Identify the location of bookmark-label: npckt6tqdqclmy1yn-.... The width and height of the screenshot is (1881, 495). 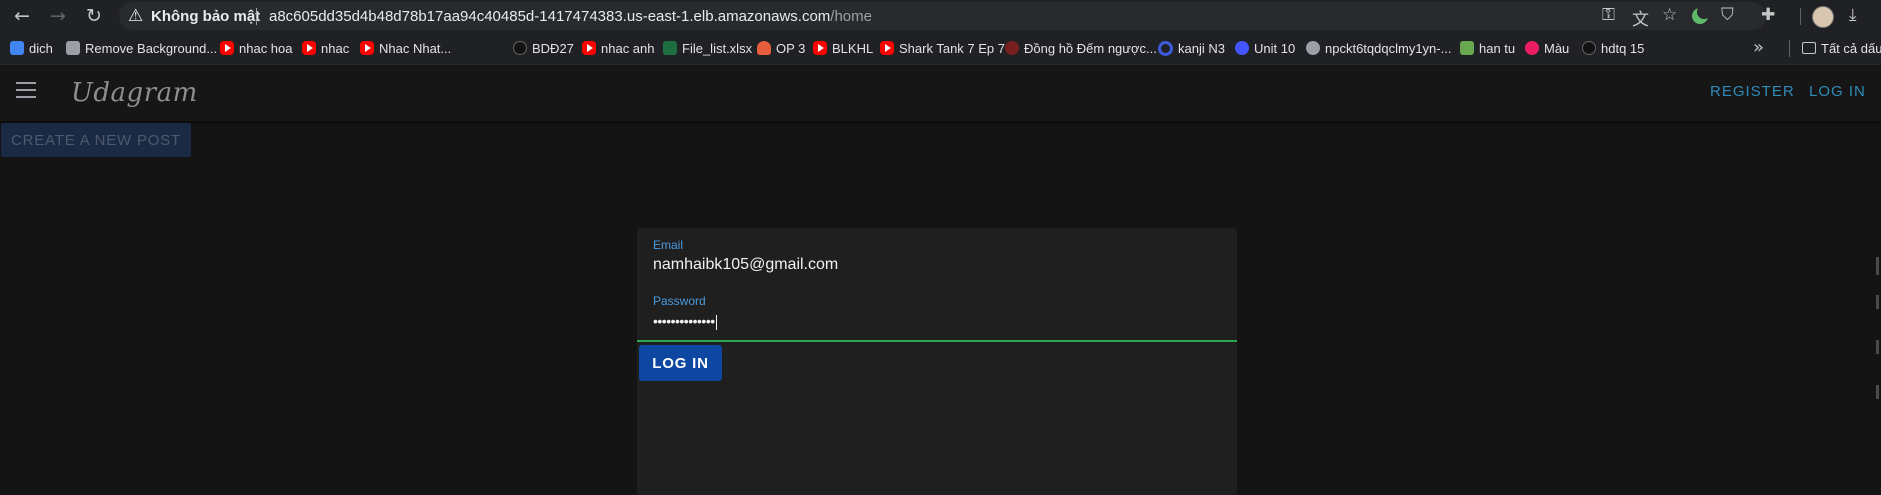
(1388, 48).